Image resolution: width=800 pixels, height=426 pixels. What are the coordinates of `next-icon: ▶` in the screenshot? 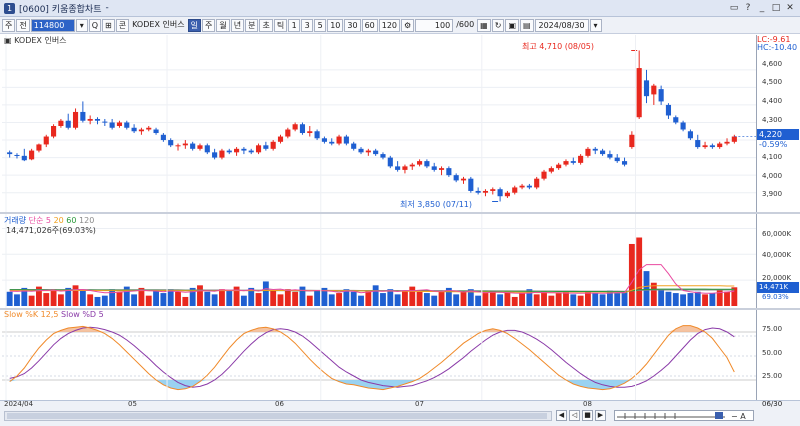 It's located at (600, 415).